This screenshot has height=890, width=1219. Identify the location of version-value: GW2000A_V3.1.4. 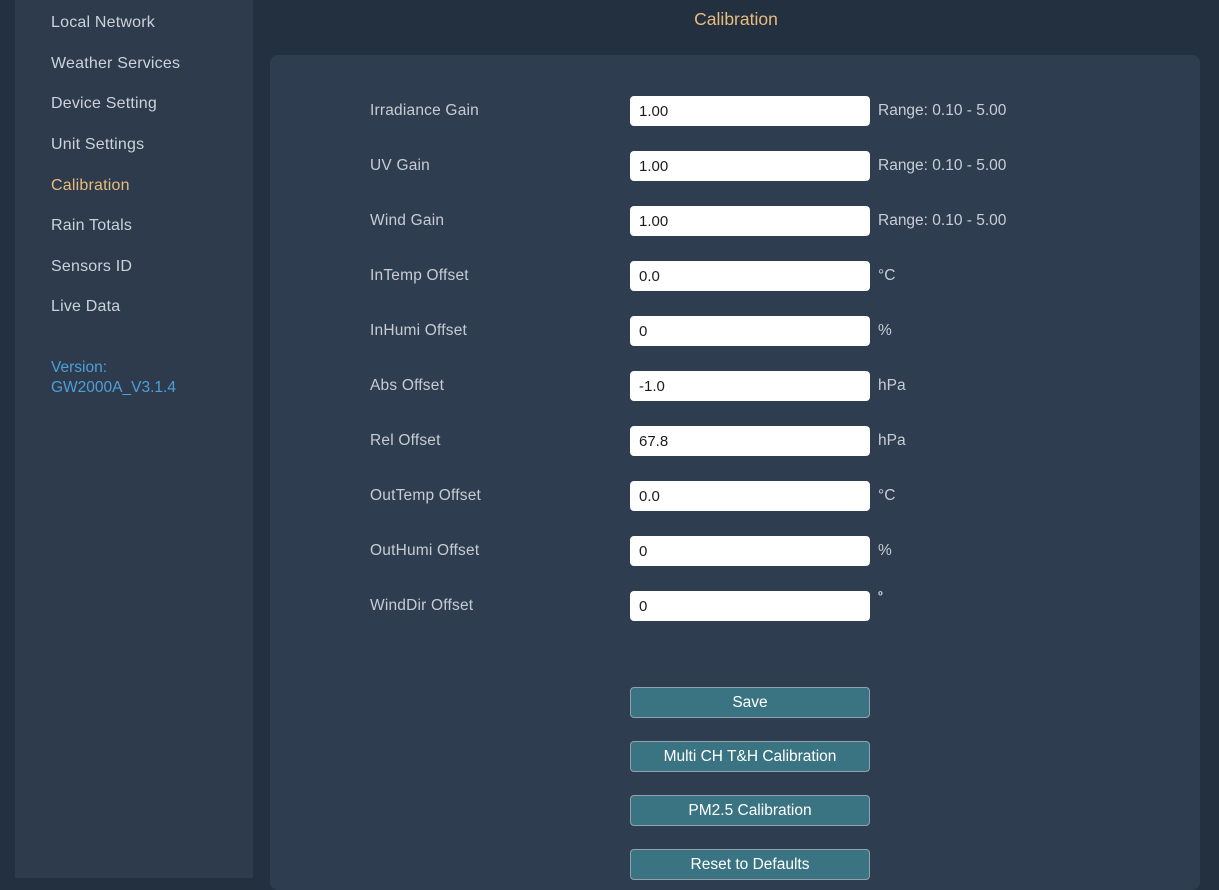
(113, 388).